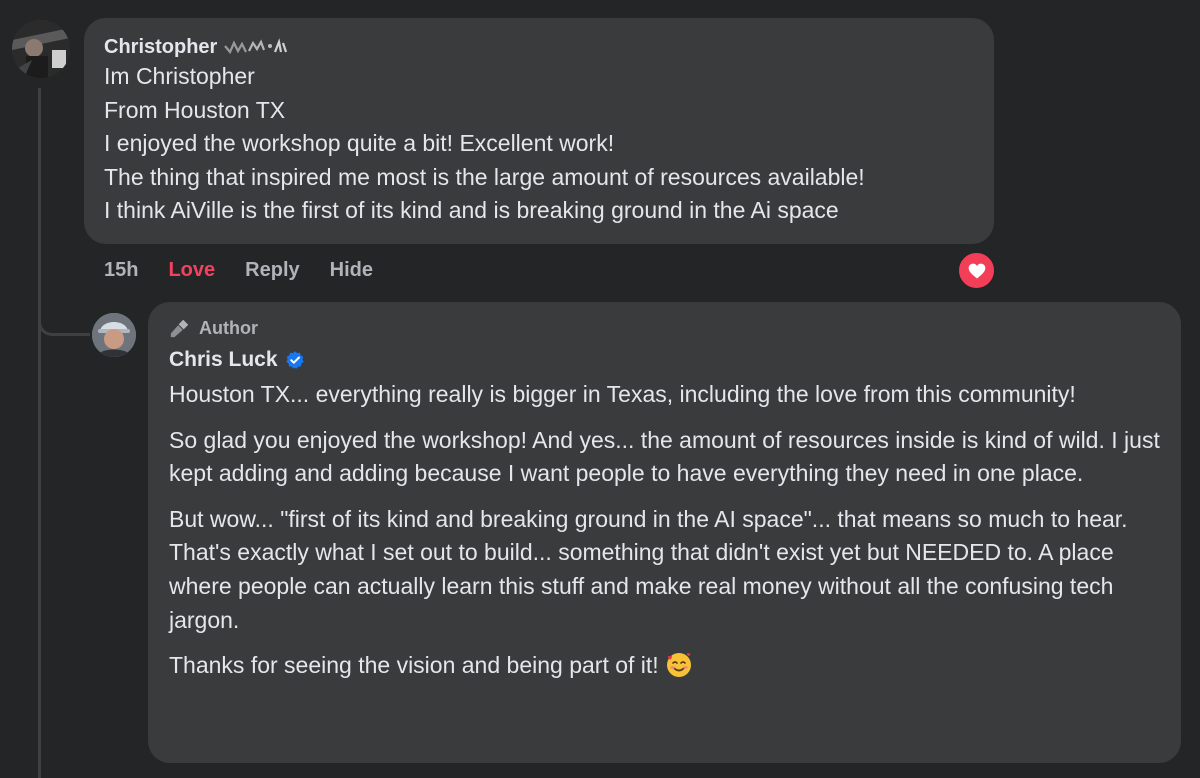 Image resolution: width=1200 pixels, height=778 pixels. What do you see at coordinates (678, 665) in the screenshot?
I see `smiling-face-with-hearts-icon` at bounding box center [678, 665].